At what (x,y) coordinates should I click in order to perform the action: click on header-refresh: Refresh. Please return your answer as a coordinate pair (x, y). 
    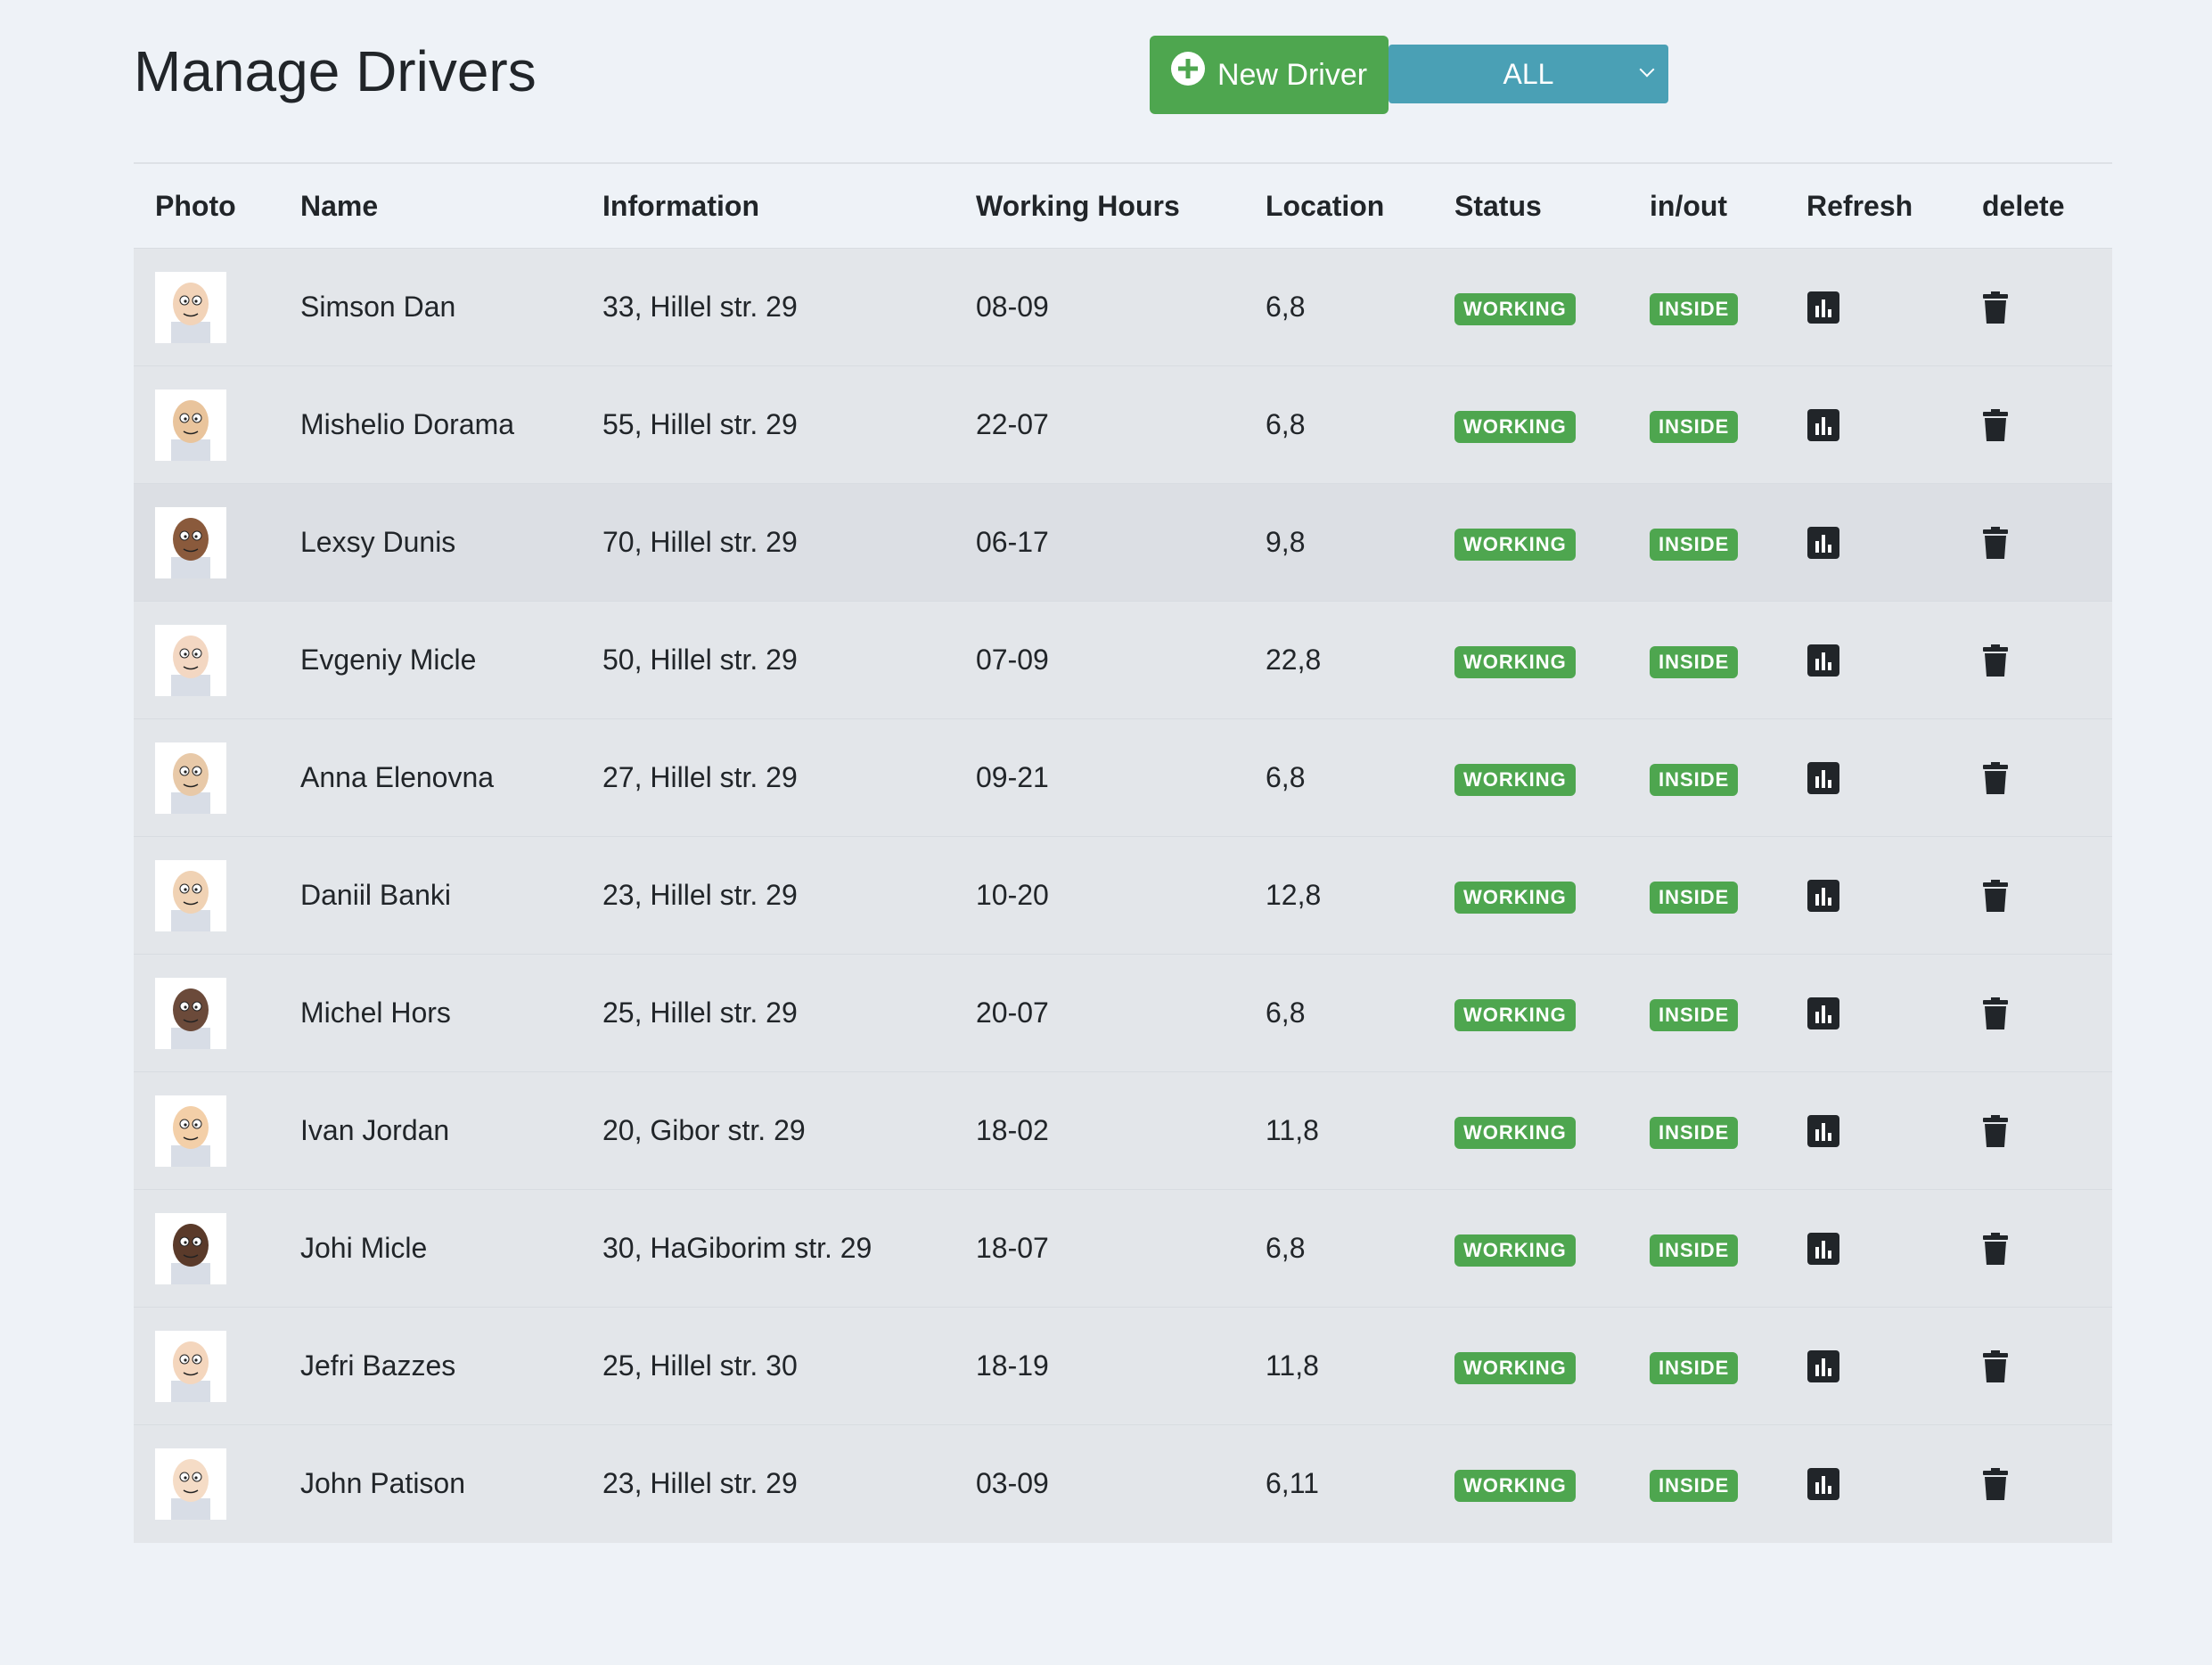
    Looking at the image, I should click on (1873, 206).